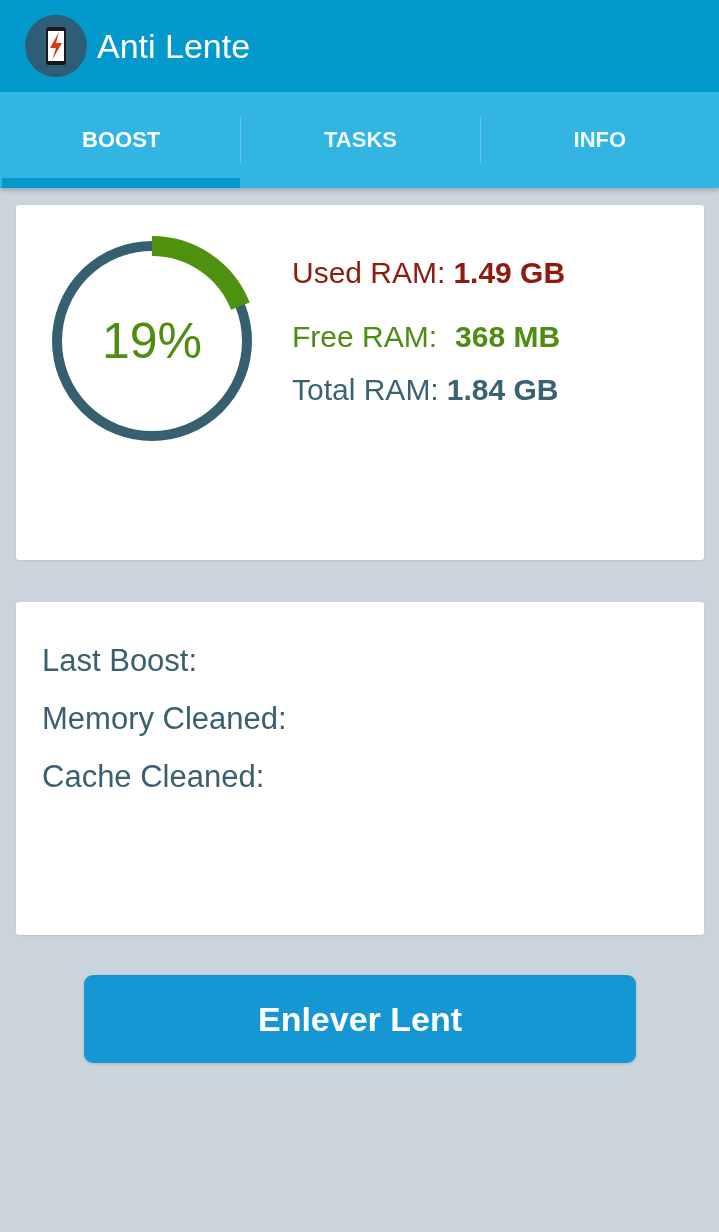  I want to click on usage-percentage: 19%, so click(152, 341).